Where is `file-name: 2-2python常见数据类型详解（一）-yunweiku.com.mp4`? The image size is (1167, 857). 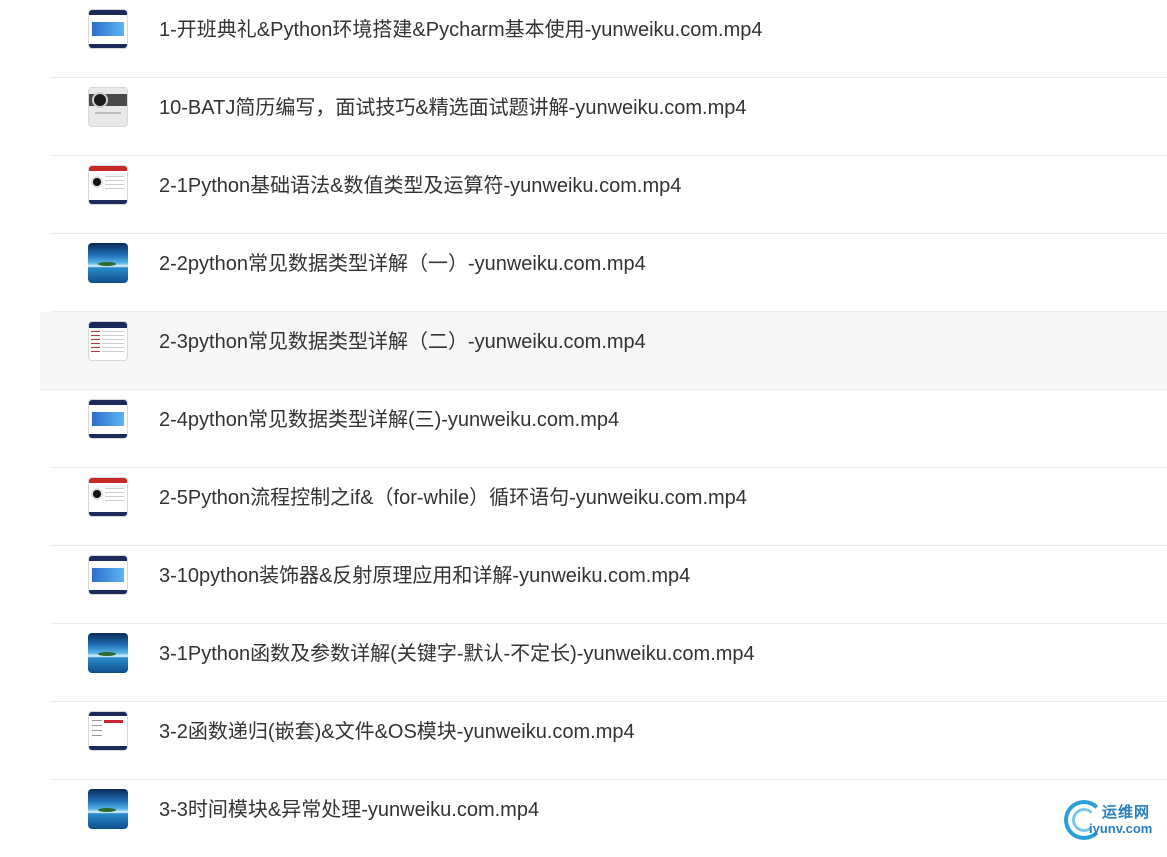 file-name: 2-2python常见数据类型详解（一）-yunweiku.com.mp4 is located at coordinates (402, 264).